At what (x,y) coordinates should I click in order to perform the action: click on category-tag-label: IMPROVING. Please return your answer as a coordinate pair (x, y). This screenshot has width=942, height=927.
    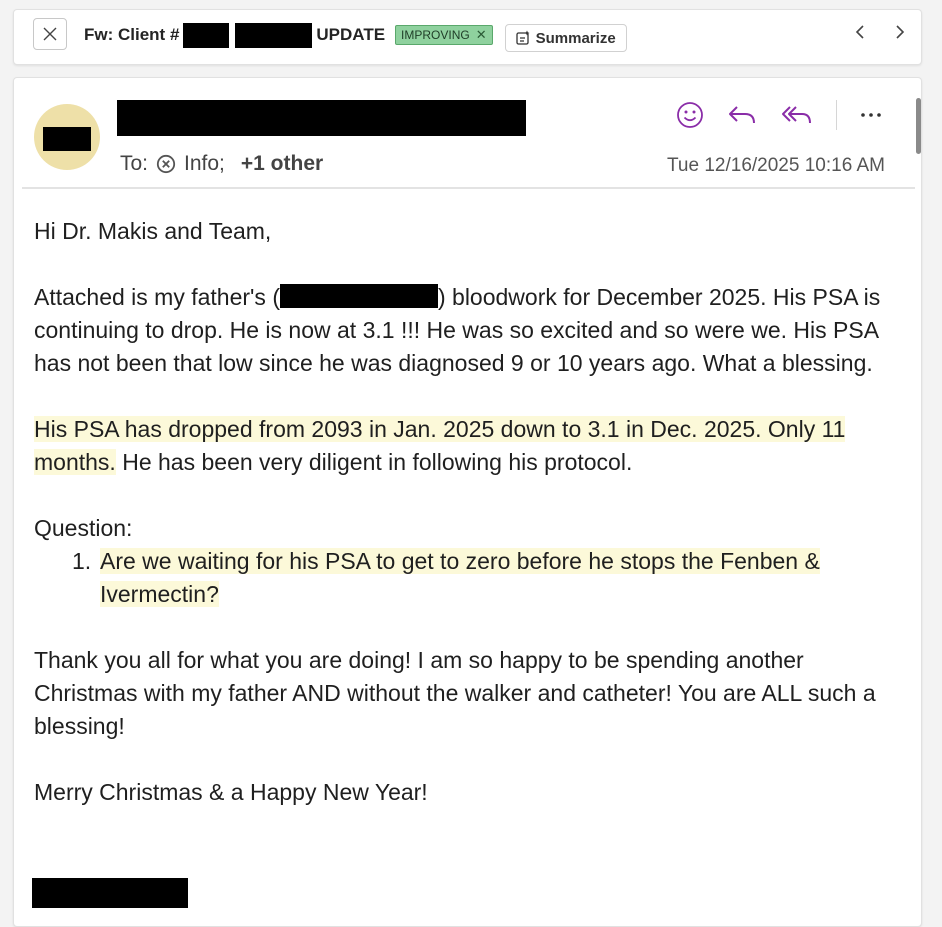
    Looking at the image, I should click on (435, 35).